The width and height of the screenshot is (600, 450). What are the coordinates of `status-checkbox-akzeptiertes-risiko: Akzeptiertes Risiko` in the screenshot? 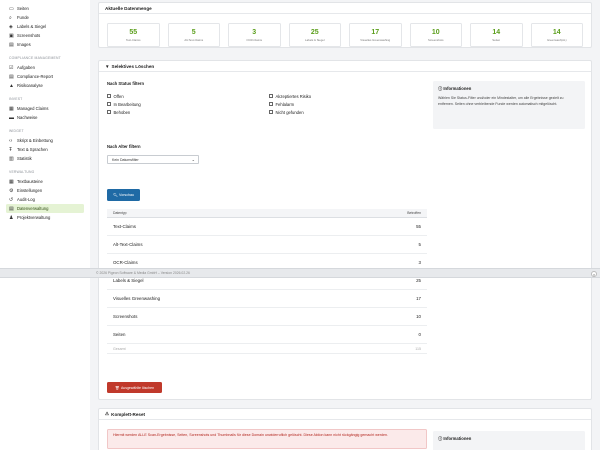 It's located at (290, 96).